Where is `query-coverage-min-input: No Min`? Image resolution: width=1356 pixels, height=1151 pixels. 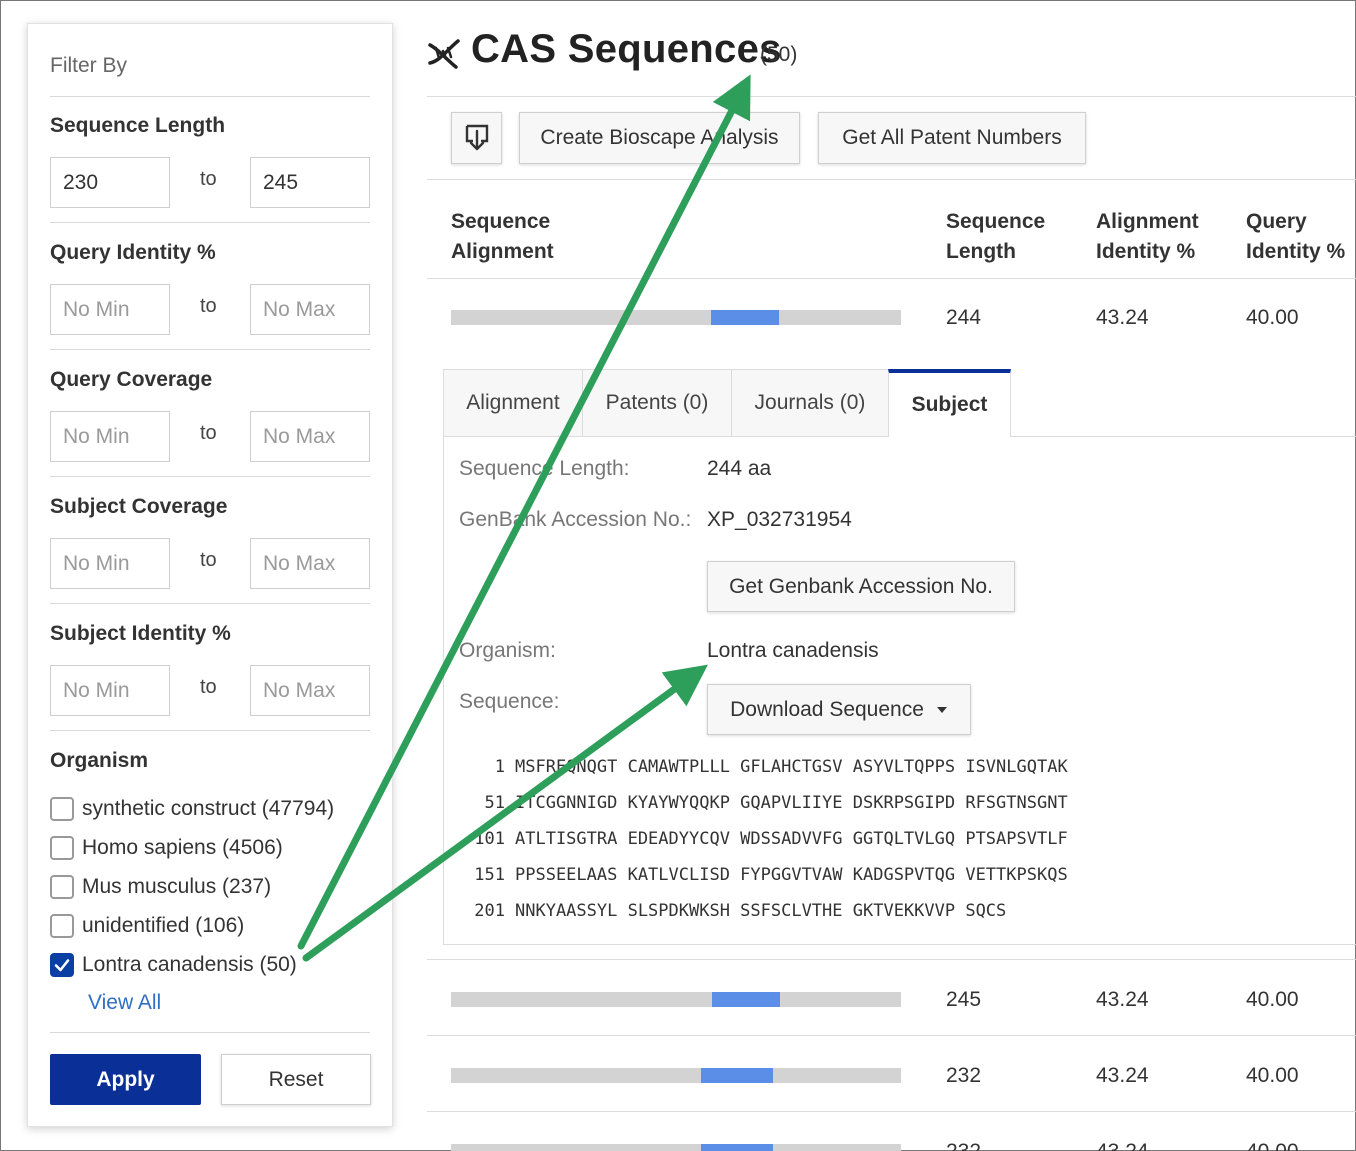
query-coverage-min-input: No Min is located at coordinates (110, 436).